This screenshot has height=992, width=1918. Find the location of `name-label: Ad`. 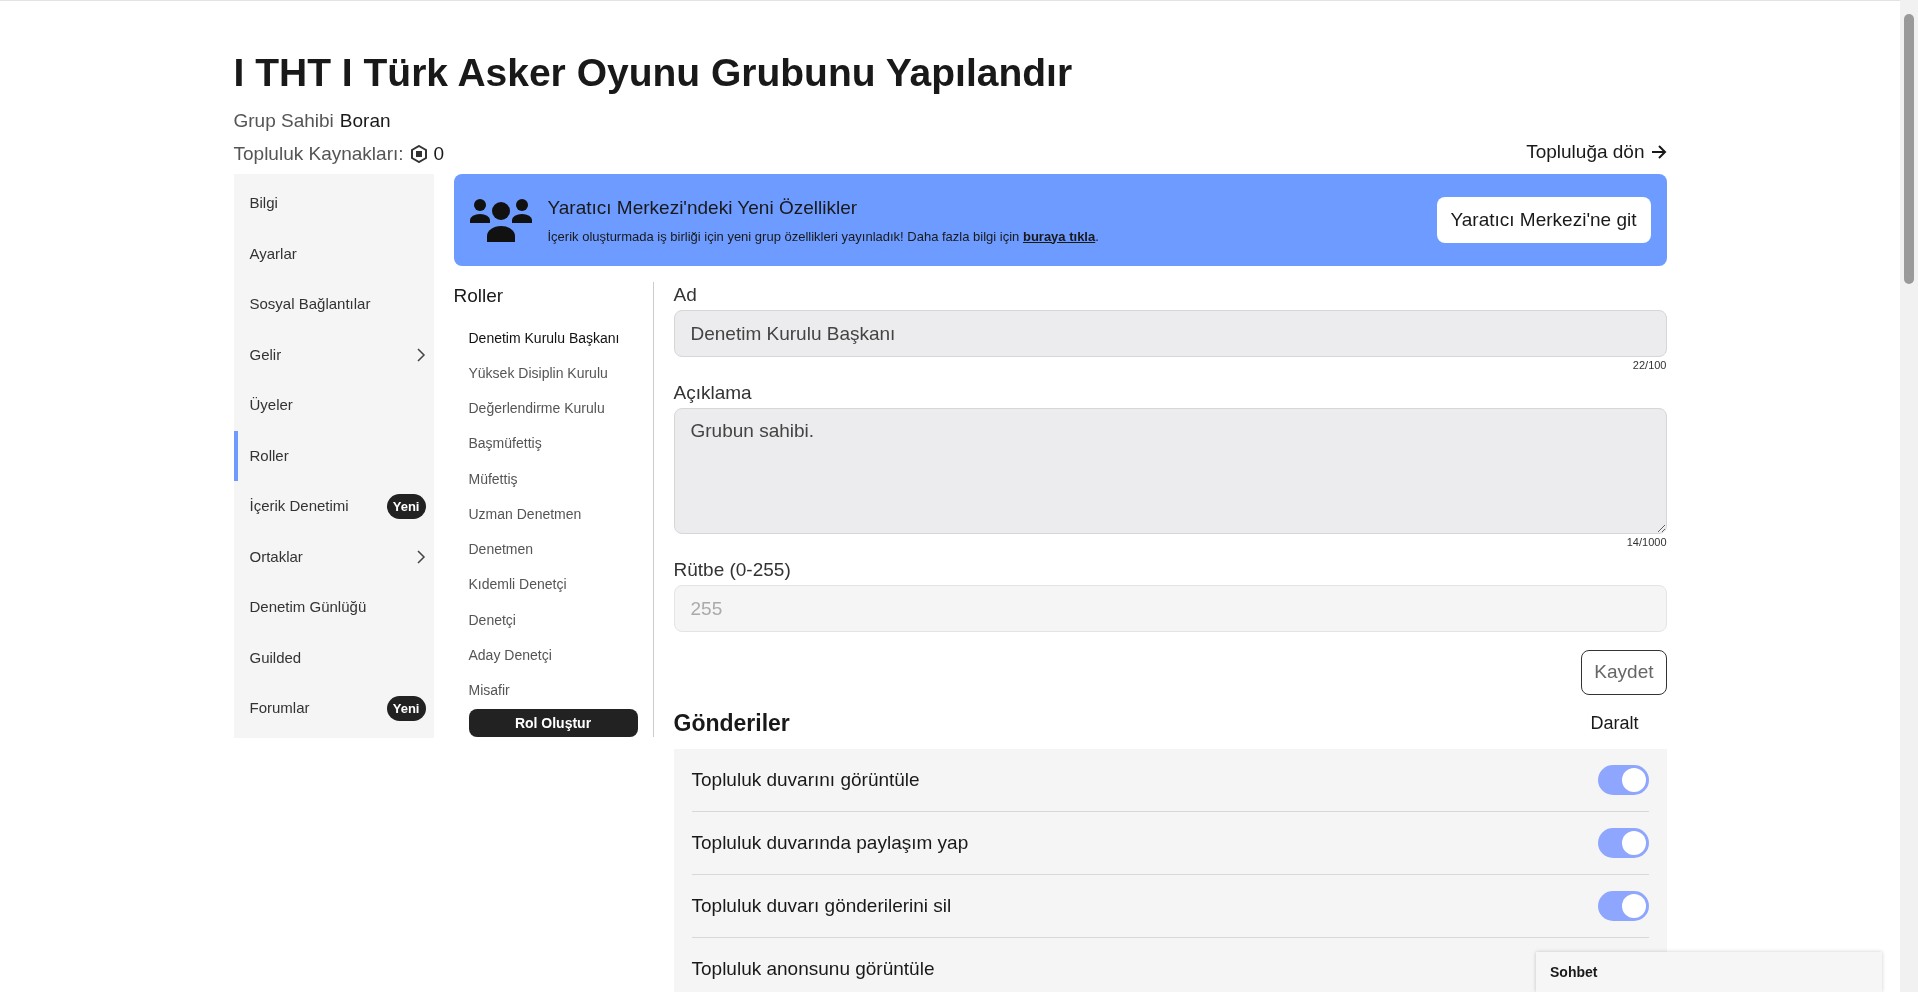

name-label: Ad is located at coordinates (685, 295).